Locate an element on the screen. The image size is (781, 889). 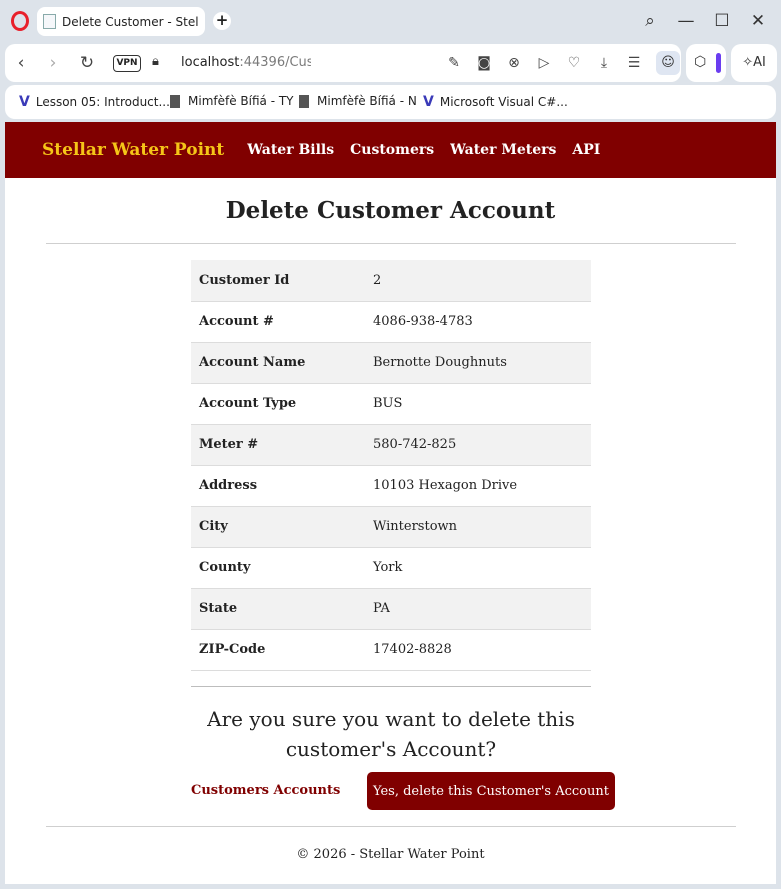
table-row: ZIP-Code 17402-8828 is located at coordinates (391, 650).